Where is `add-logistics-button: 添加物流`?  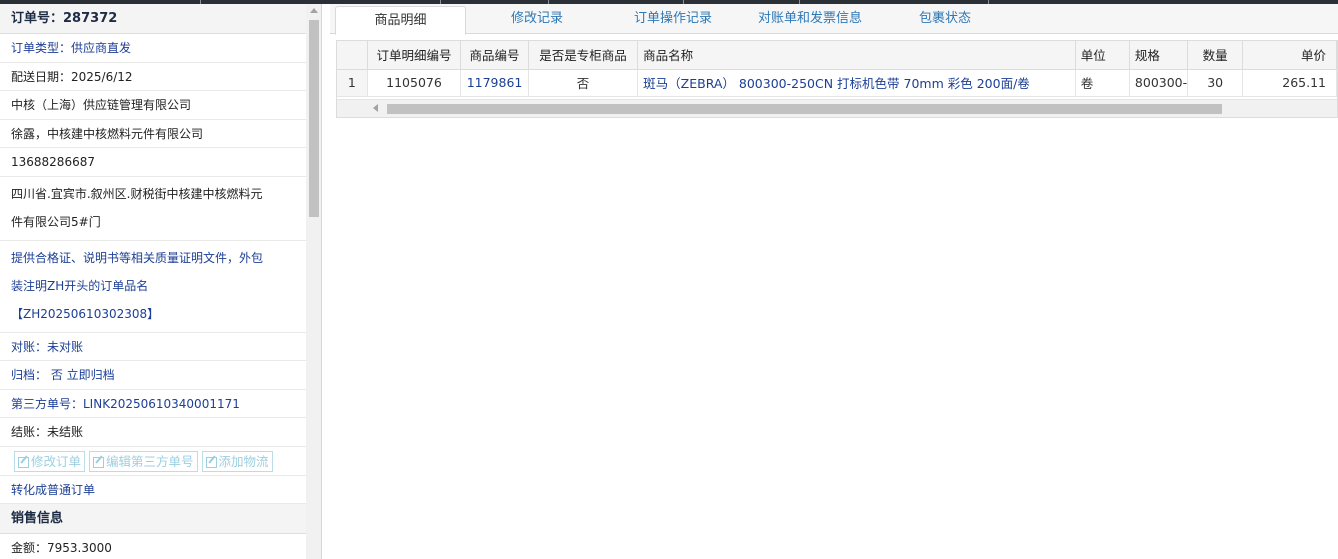 add-logistics-button: 添加物流 is located at coordinates (237, 461).